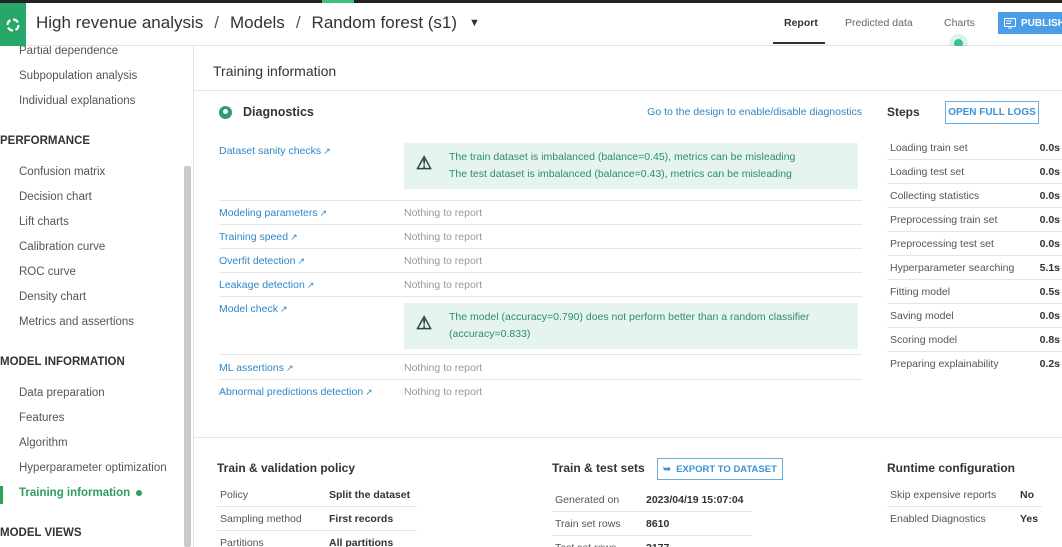  I want to click on sidebar-item-individual-explanations: Individual explanations, so click(77, 101).